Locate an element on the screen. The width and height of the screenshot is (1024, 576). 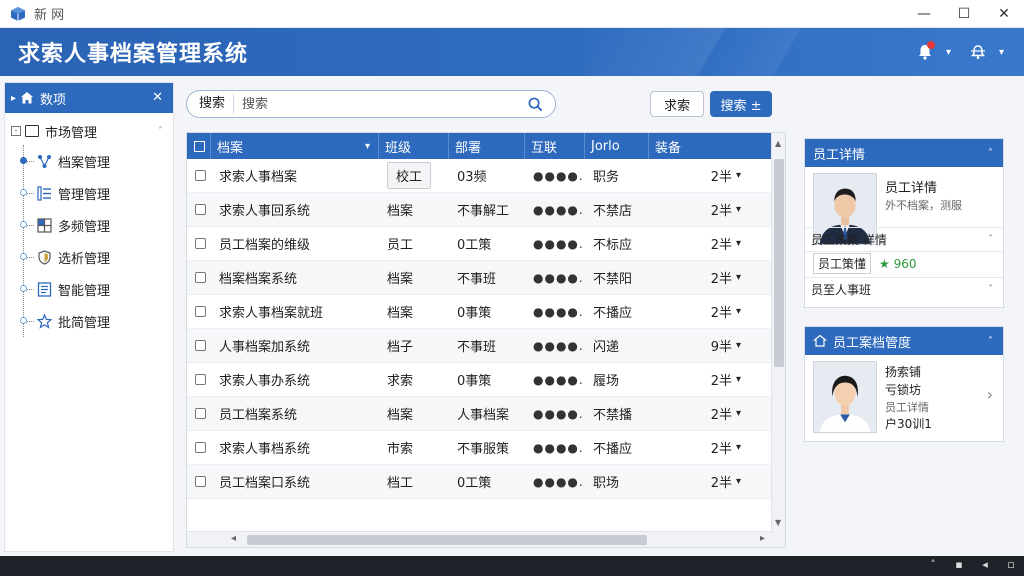
column-header-equip: 装备 is located at coordinates (710, 146).